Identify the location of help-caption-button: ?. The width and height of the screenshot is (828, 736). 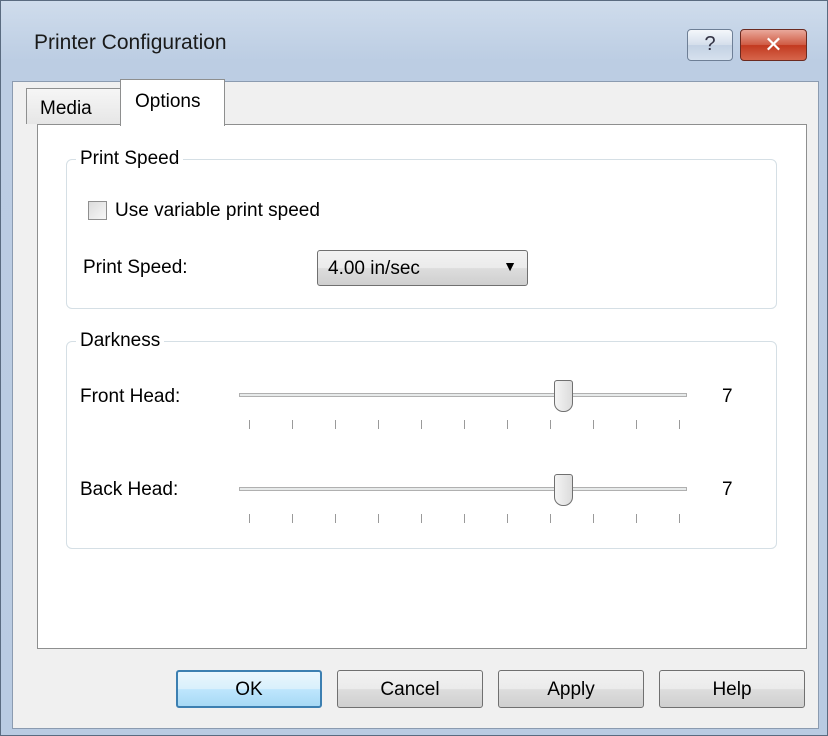
(710, 45).